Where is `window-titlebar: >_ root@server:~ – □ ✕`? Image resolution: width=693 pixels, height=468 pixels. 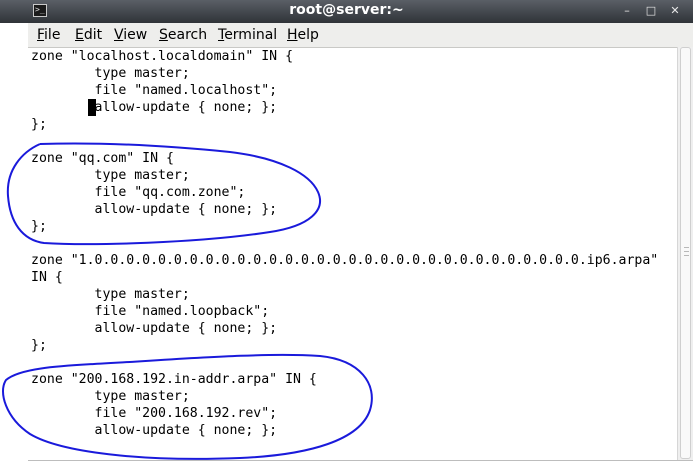
window-titlebar: >_ root@server:~ – □ ✕ is located at coordinates (346, 11).